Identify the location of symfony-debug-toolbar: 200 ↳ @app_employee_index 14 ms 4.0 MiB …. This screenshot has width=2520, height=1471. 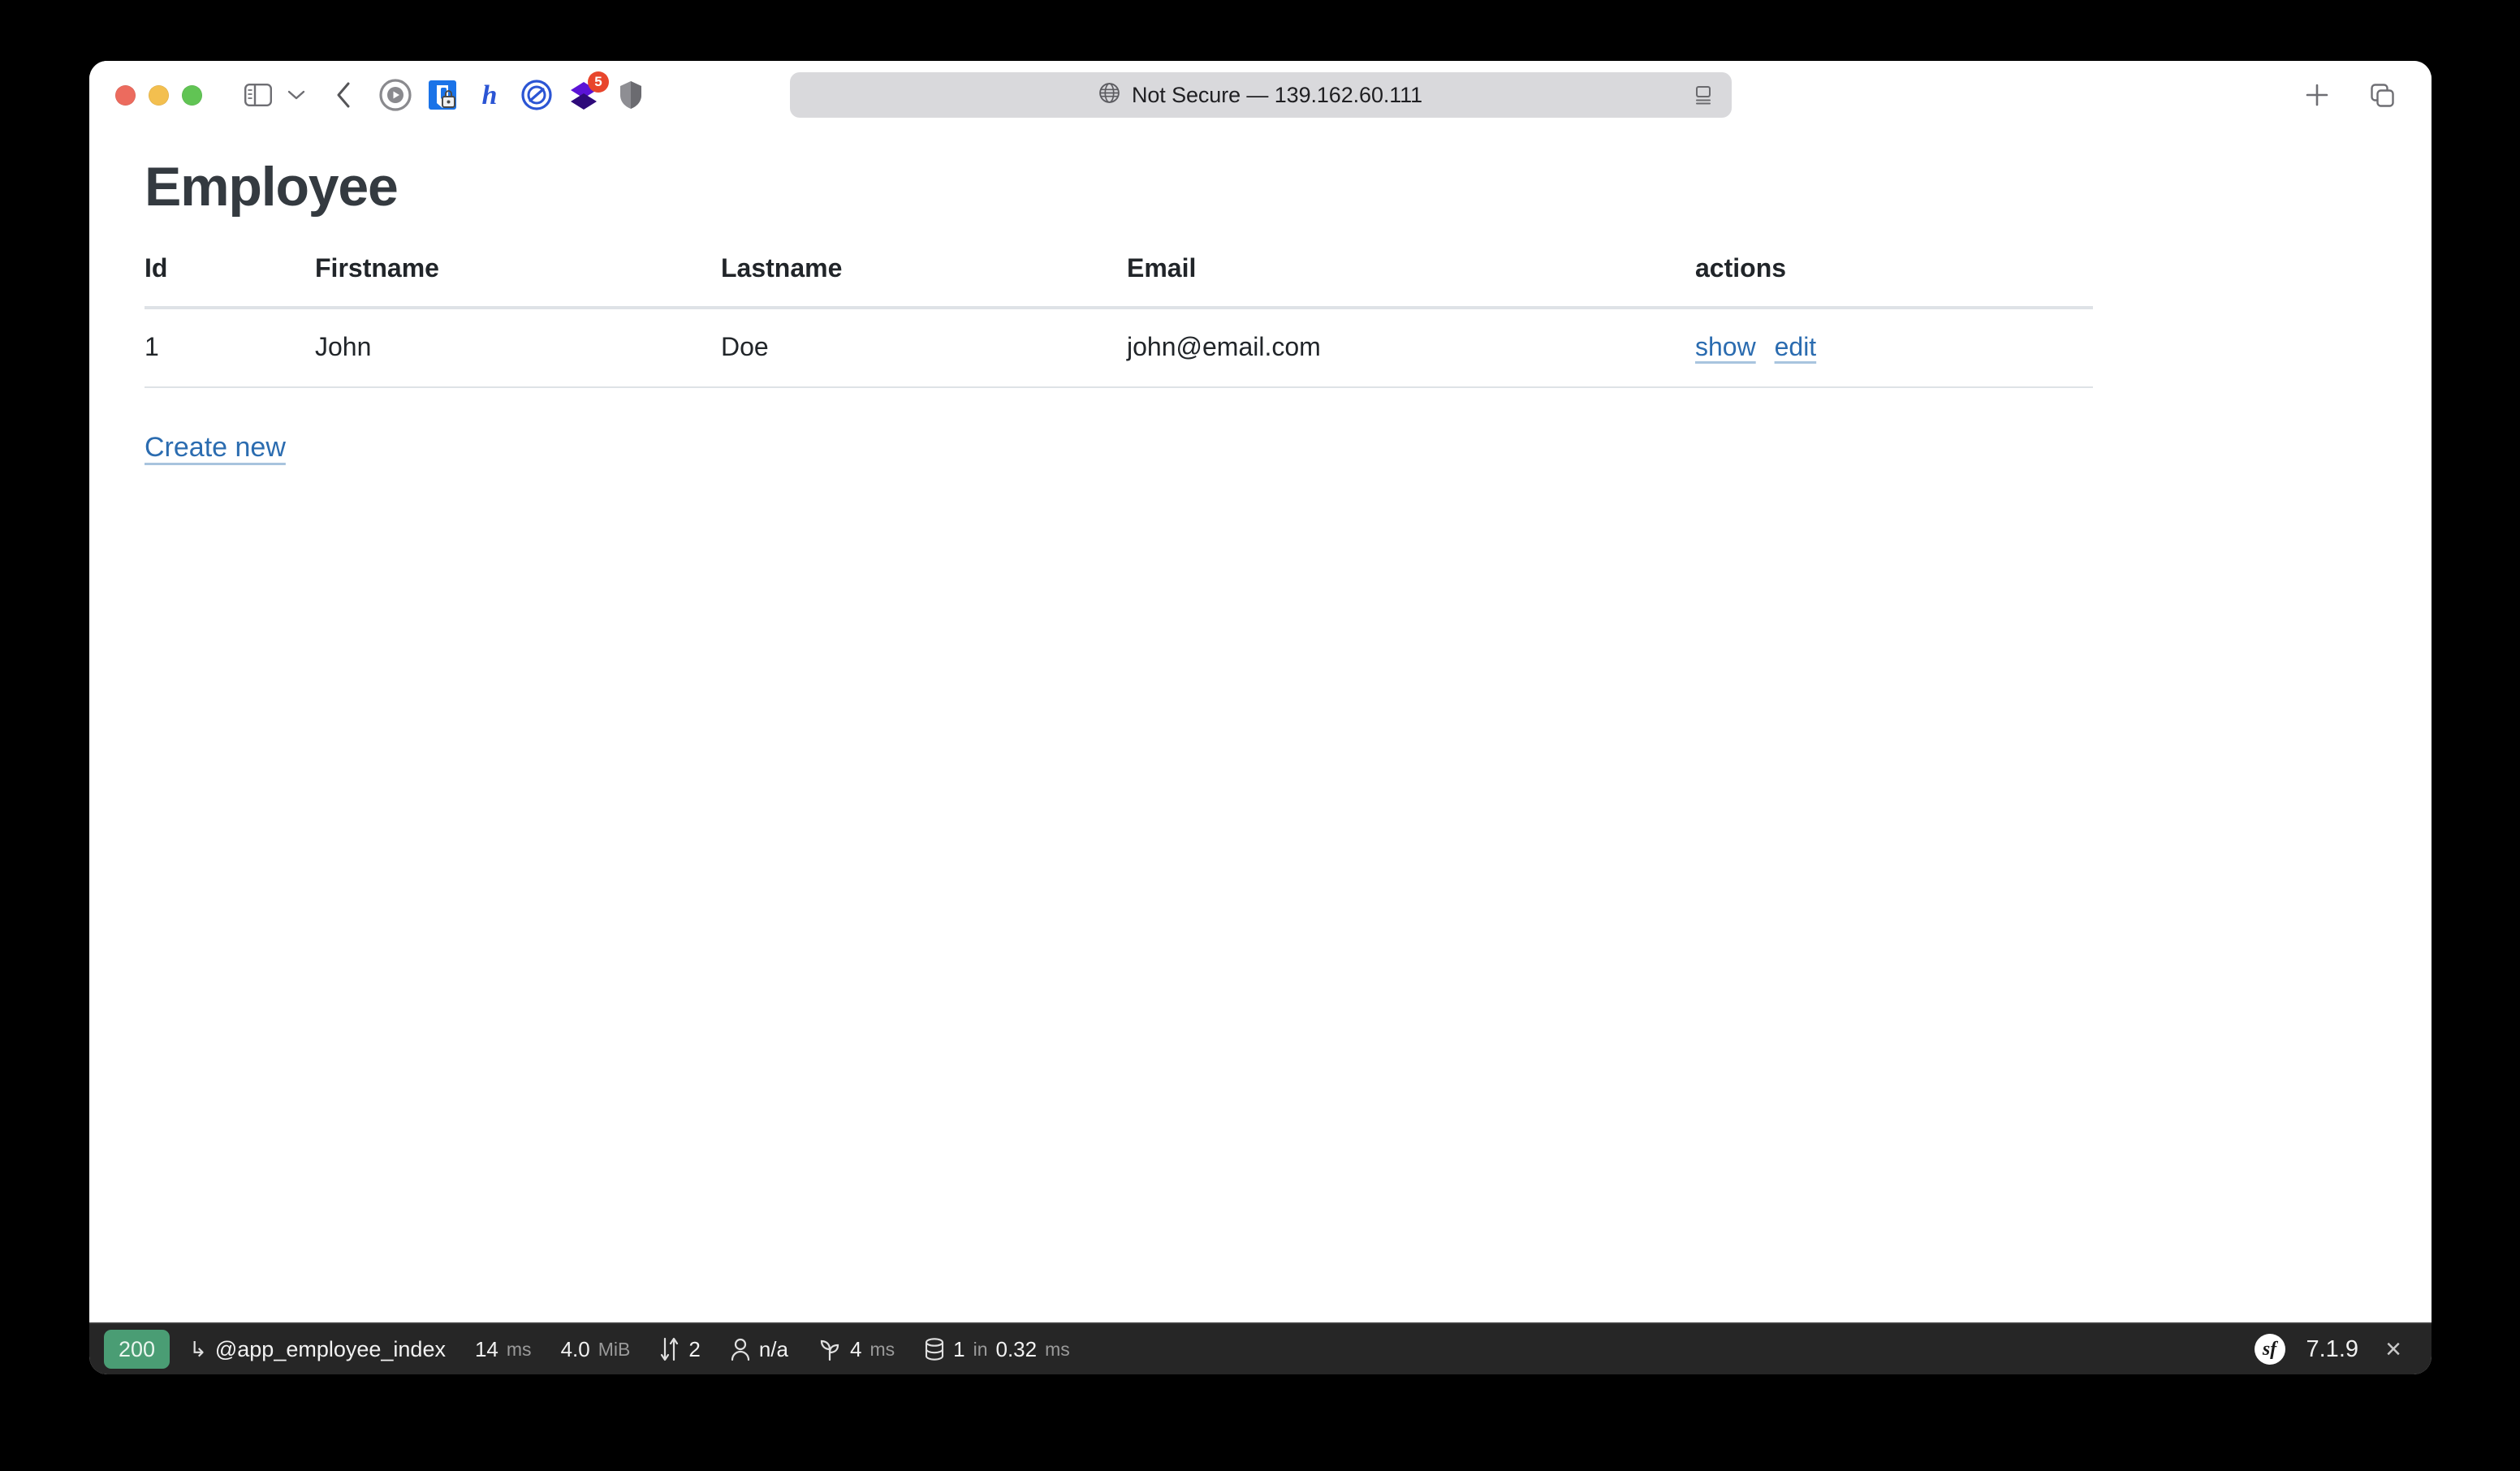
(1260, 1348).